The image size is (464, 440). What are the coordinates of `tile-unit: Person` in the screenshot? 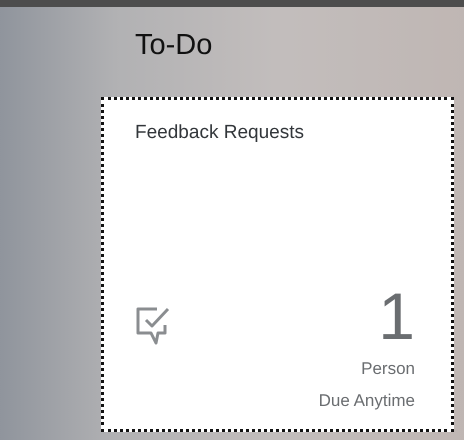 It's located at (388, 369).